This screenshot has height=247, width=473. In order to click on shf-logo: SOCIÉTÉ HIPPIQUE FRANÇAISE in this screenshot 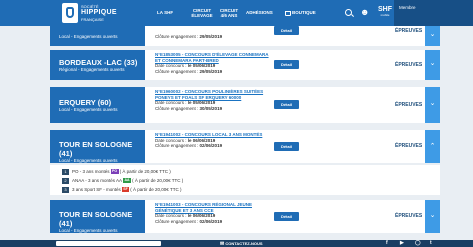, I will do `click(93, 13)`.